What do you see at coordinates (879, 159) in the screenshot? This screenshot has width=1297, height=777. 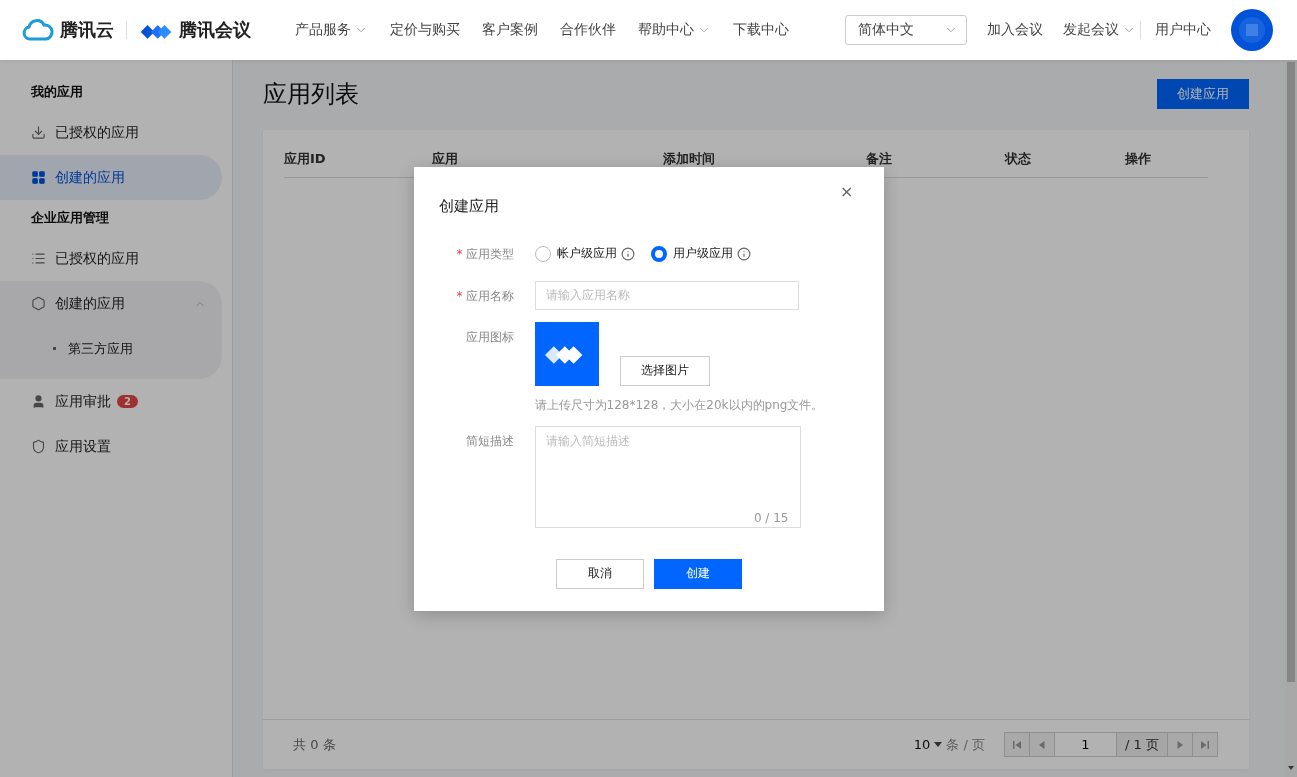 I see `column-header: 备注` at bounding box center [879, 159].